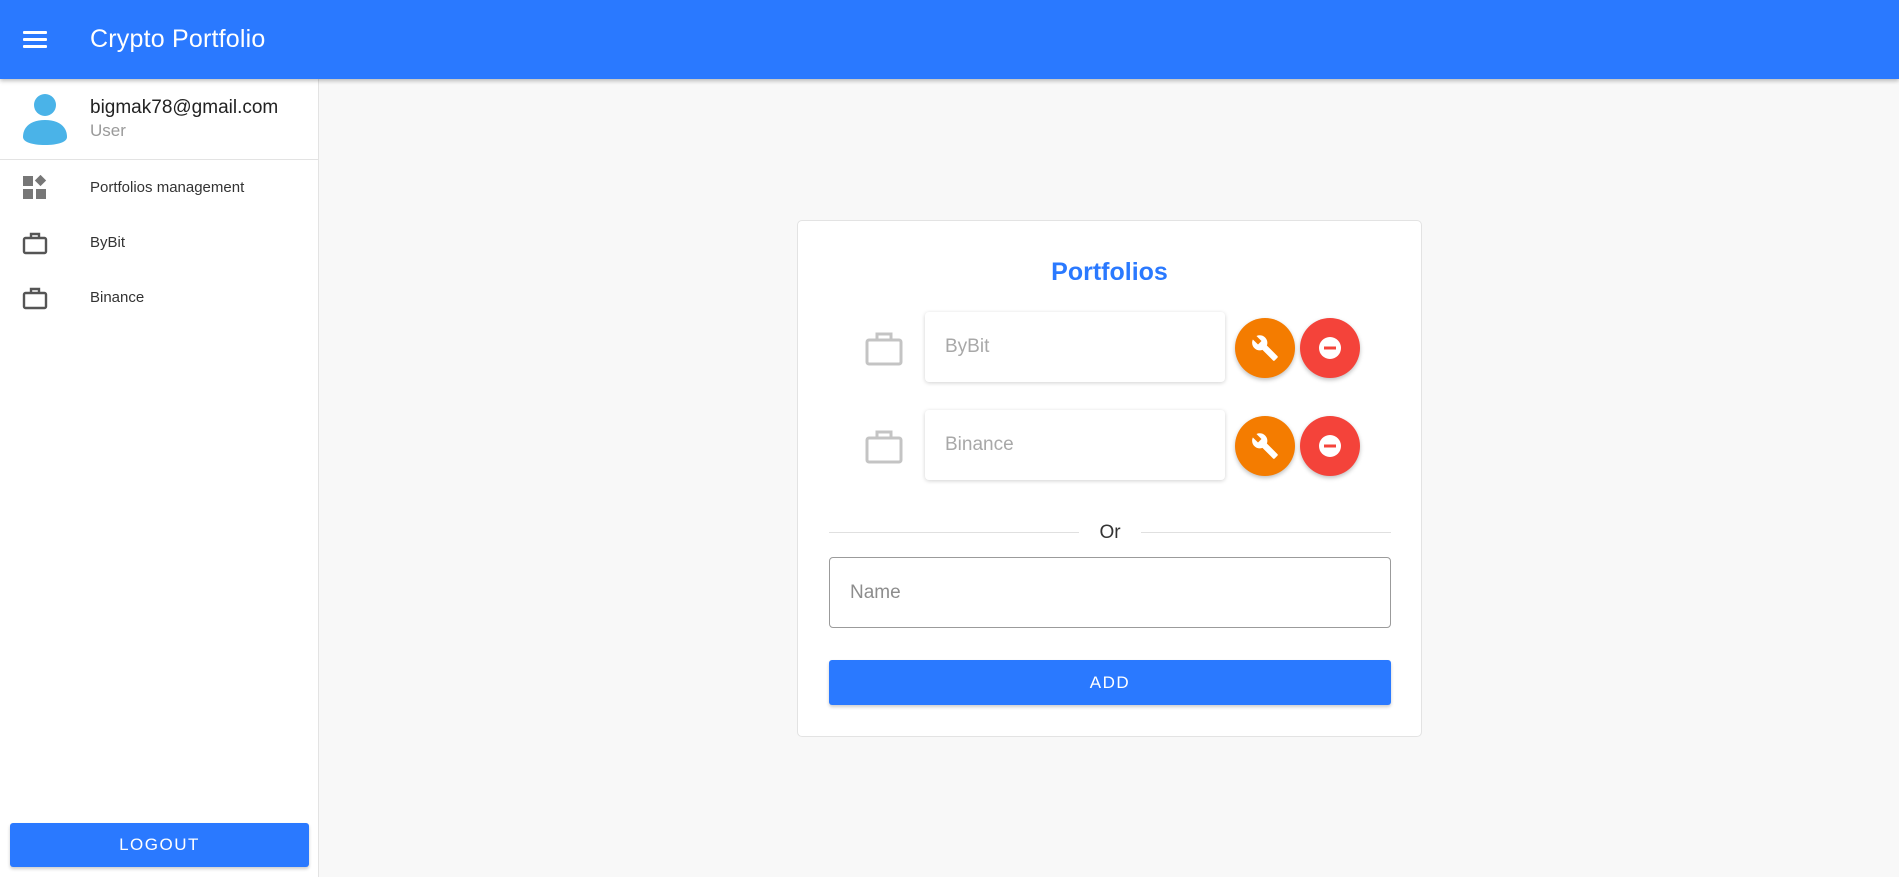 This screenshot has width=1899, height=877. I want to click on user-email: bigmak78@gmail.com, so click(184, 107).